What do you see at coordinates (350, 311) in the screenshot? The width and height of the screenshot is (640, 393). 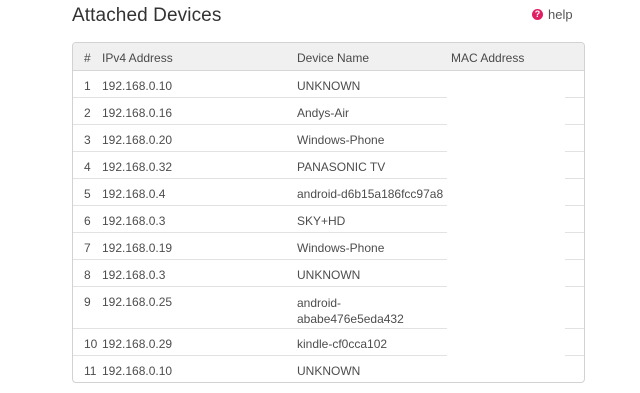 I see `row-device-name: android-ababe476e5eda432` at bounding box center [350, 311].